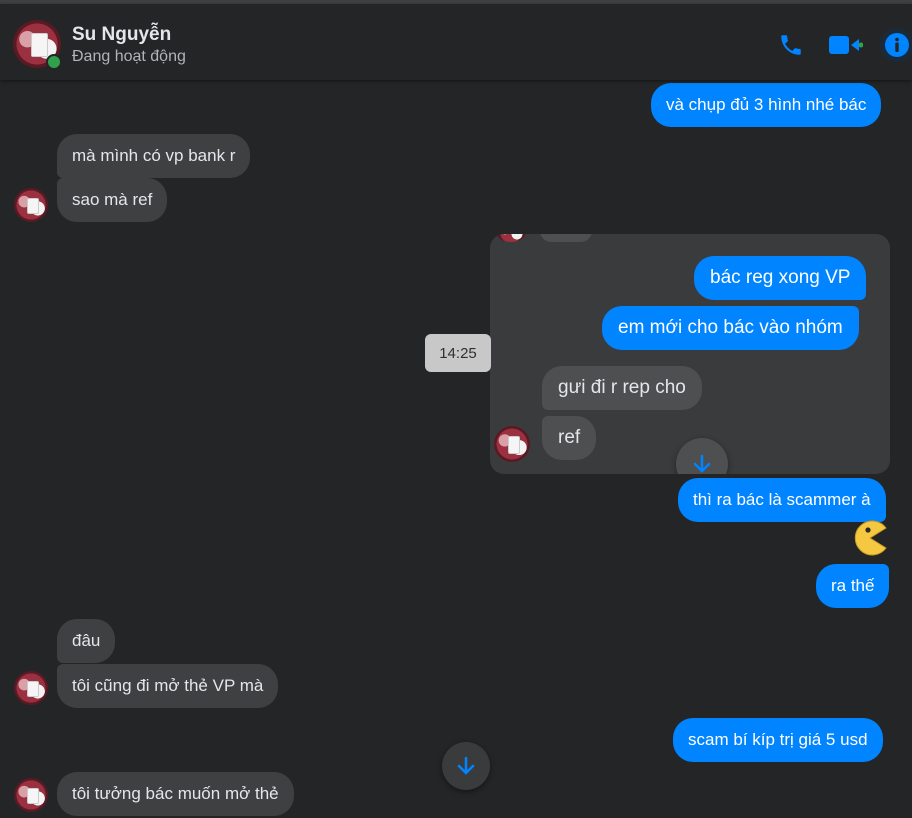  Describe the element at coordinates (54, 62) in the screenshot. I see `online-status-dot` at that location.